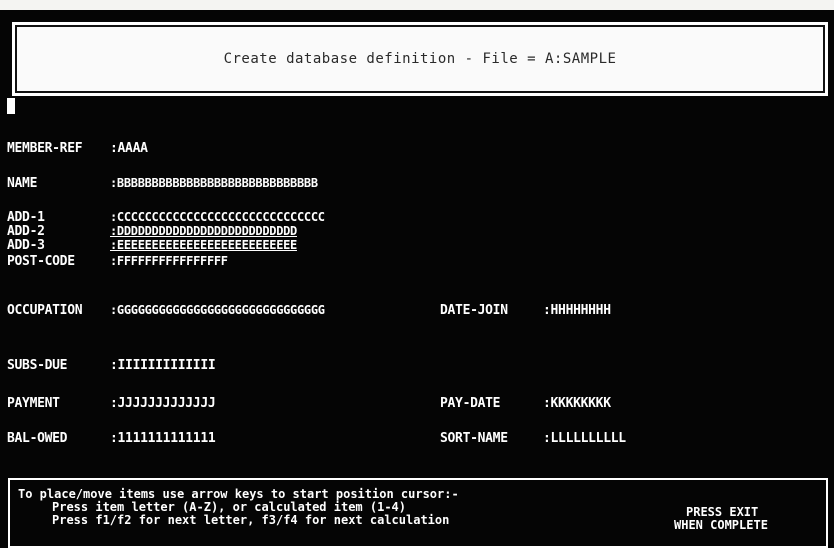 This screenshot has height=548, width=834. What do you see at coordinates (577, 403) in the screenshot?
I see `field-value-pay-date: :KKKKKKKK` at bounding box center [577, 403].